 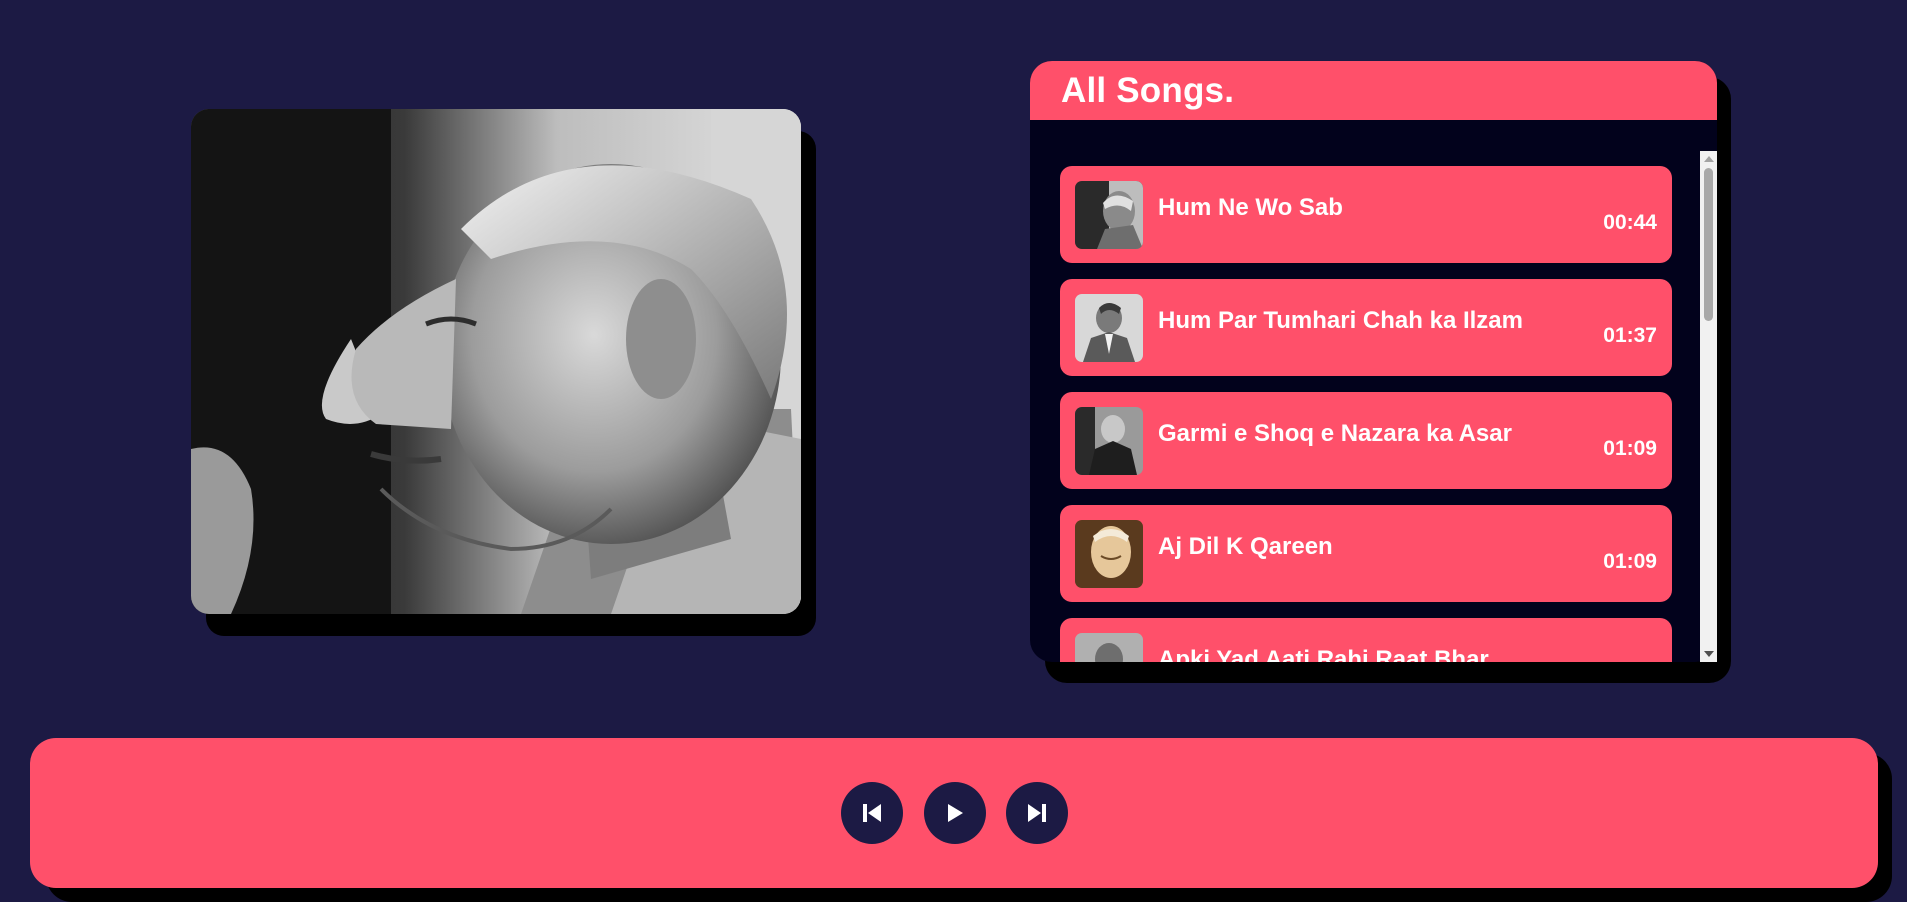 What do you see at coordinates (1630, 222) in the screenshot?
I see `song-duration: 00:44` at bounding box center [1630, 222].